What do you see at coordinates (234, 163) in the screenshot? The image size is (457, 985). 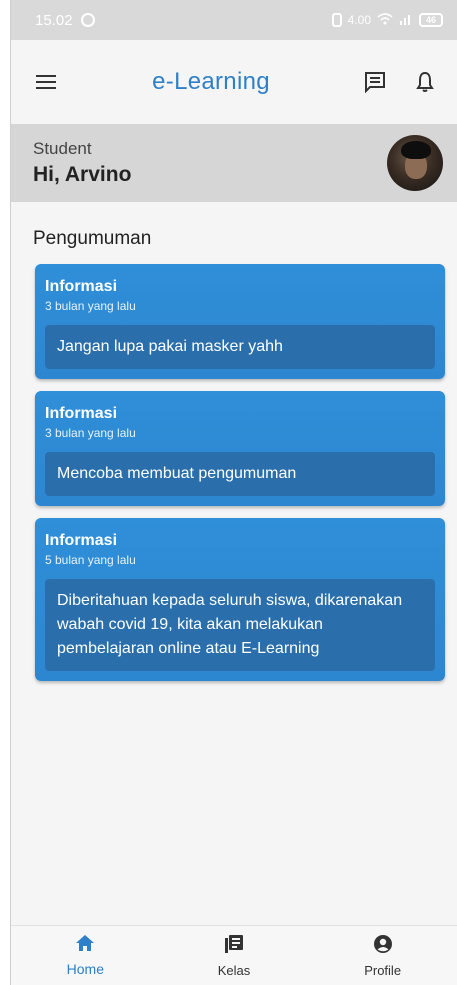 I see `profile-header: Student Hi, Arvino` at bounding box center [234, 163].